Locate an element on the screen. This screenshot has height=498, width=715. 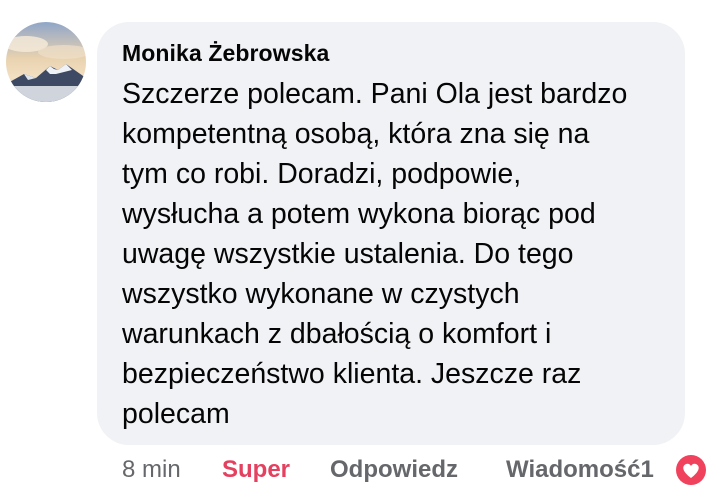
message-label: Wiadomość is located at coordinates (573, 469).